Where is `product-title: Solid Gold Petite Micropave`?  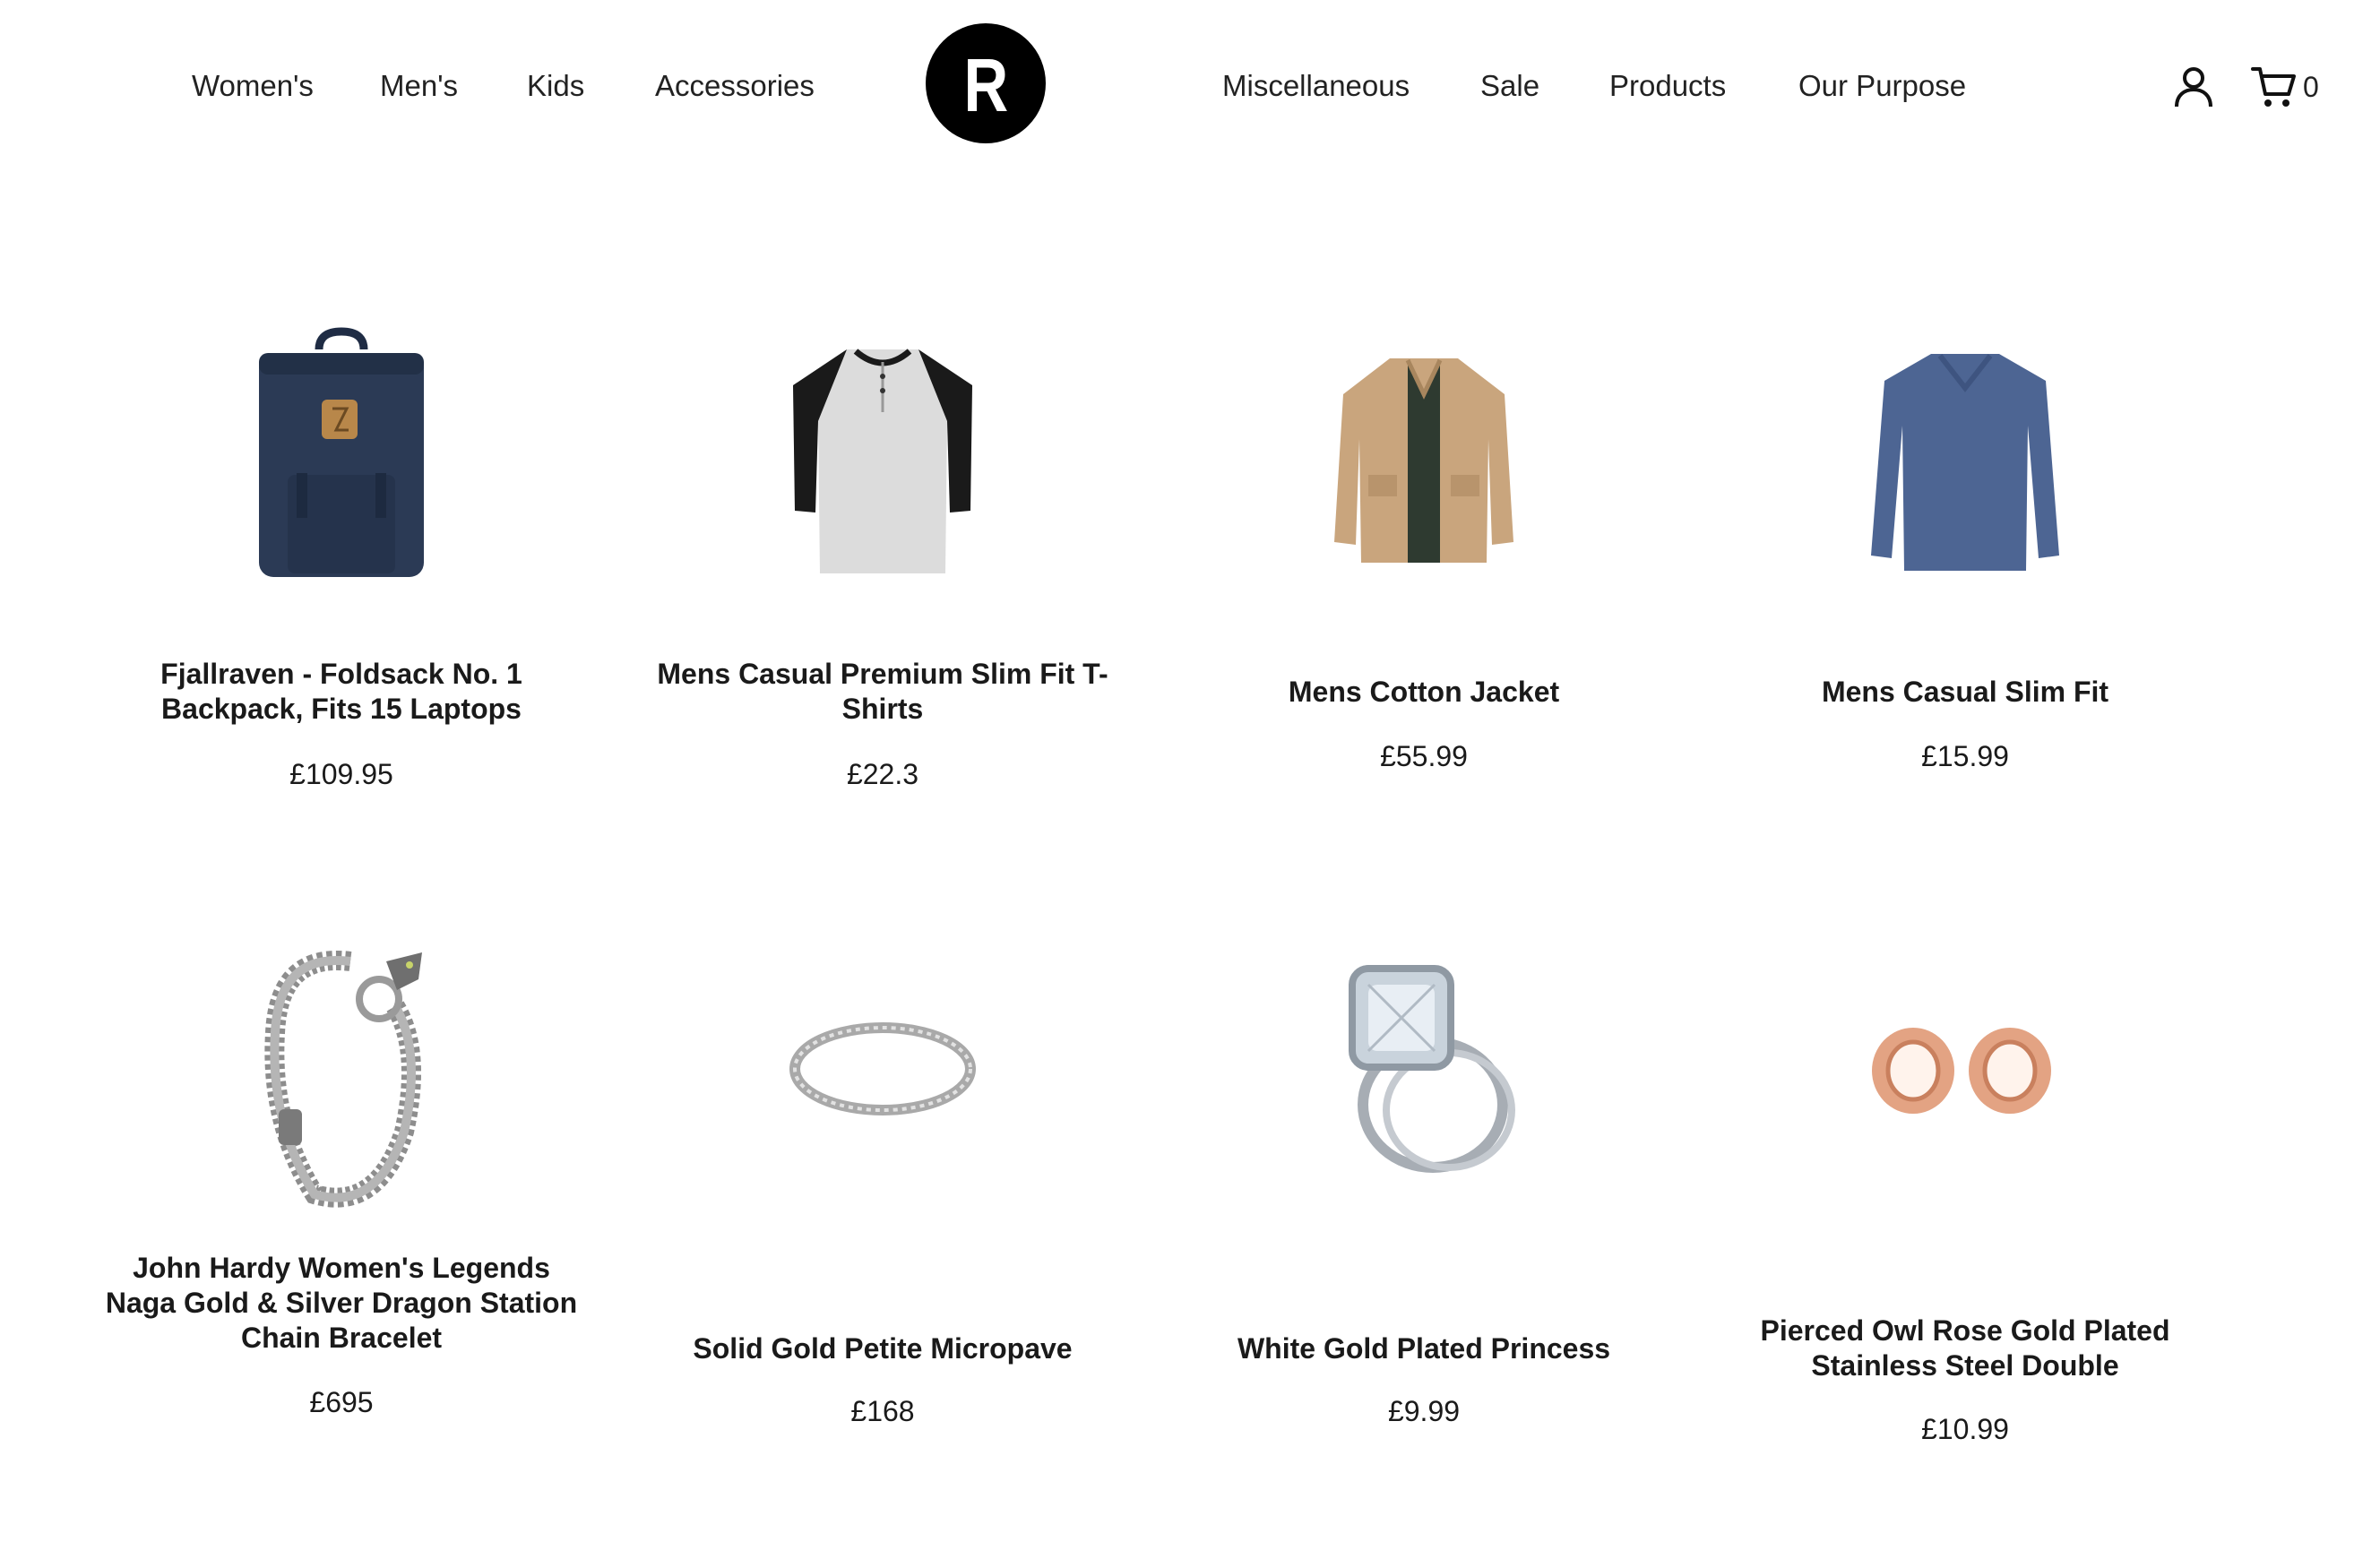 product-title: Solid Gold Petite Micropave is located at coordinates (883, 1348).